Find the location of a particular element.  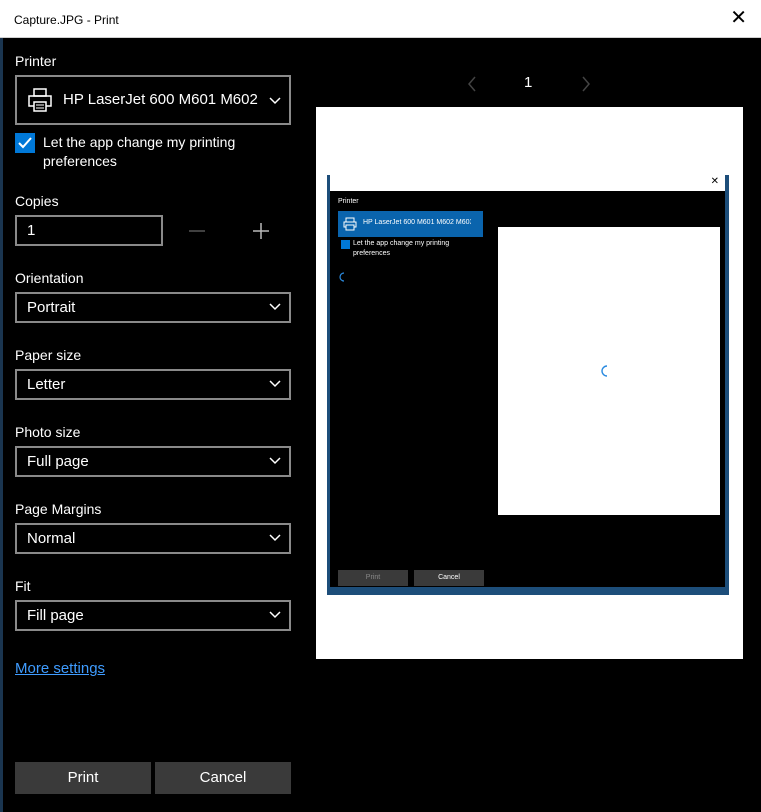

loading-spinner-icon is located at coordinates (604, 371).